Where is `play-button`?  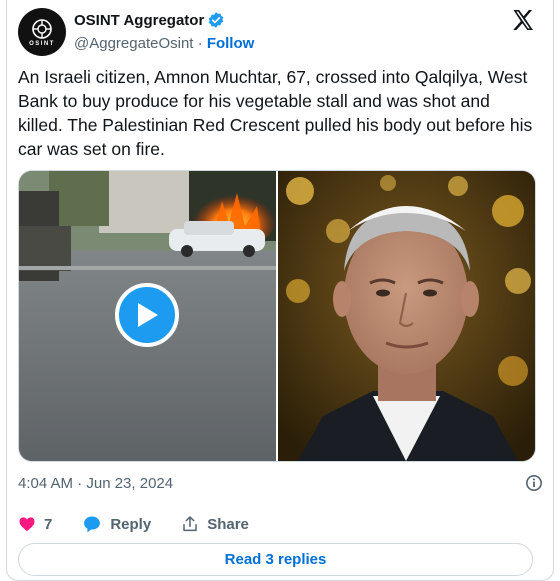 play-button is located at coordinates (147, 315).